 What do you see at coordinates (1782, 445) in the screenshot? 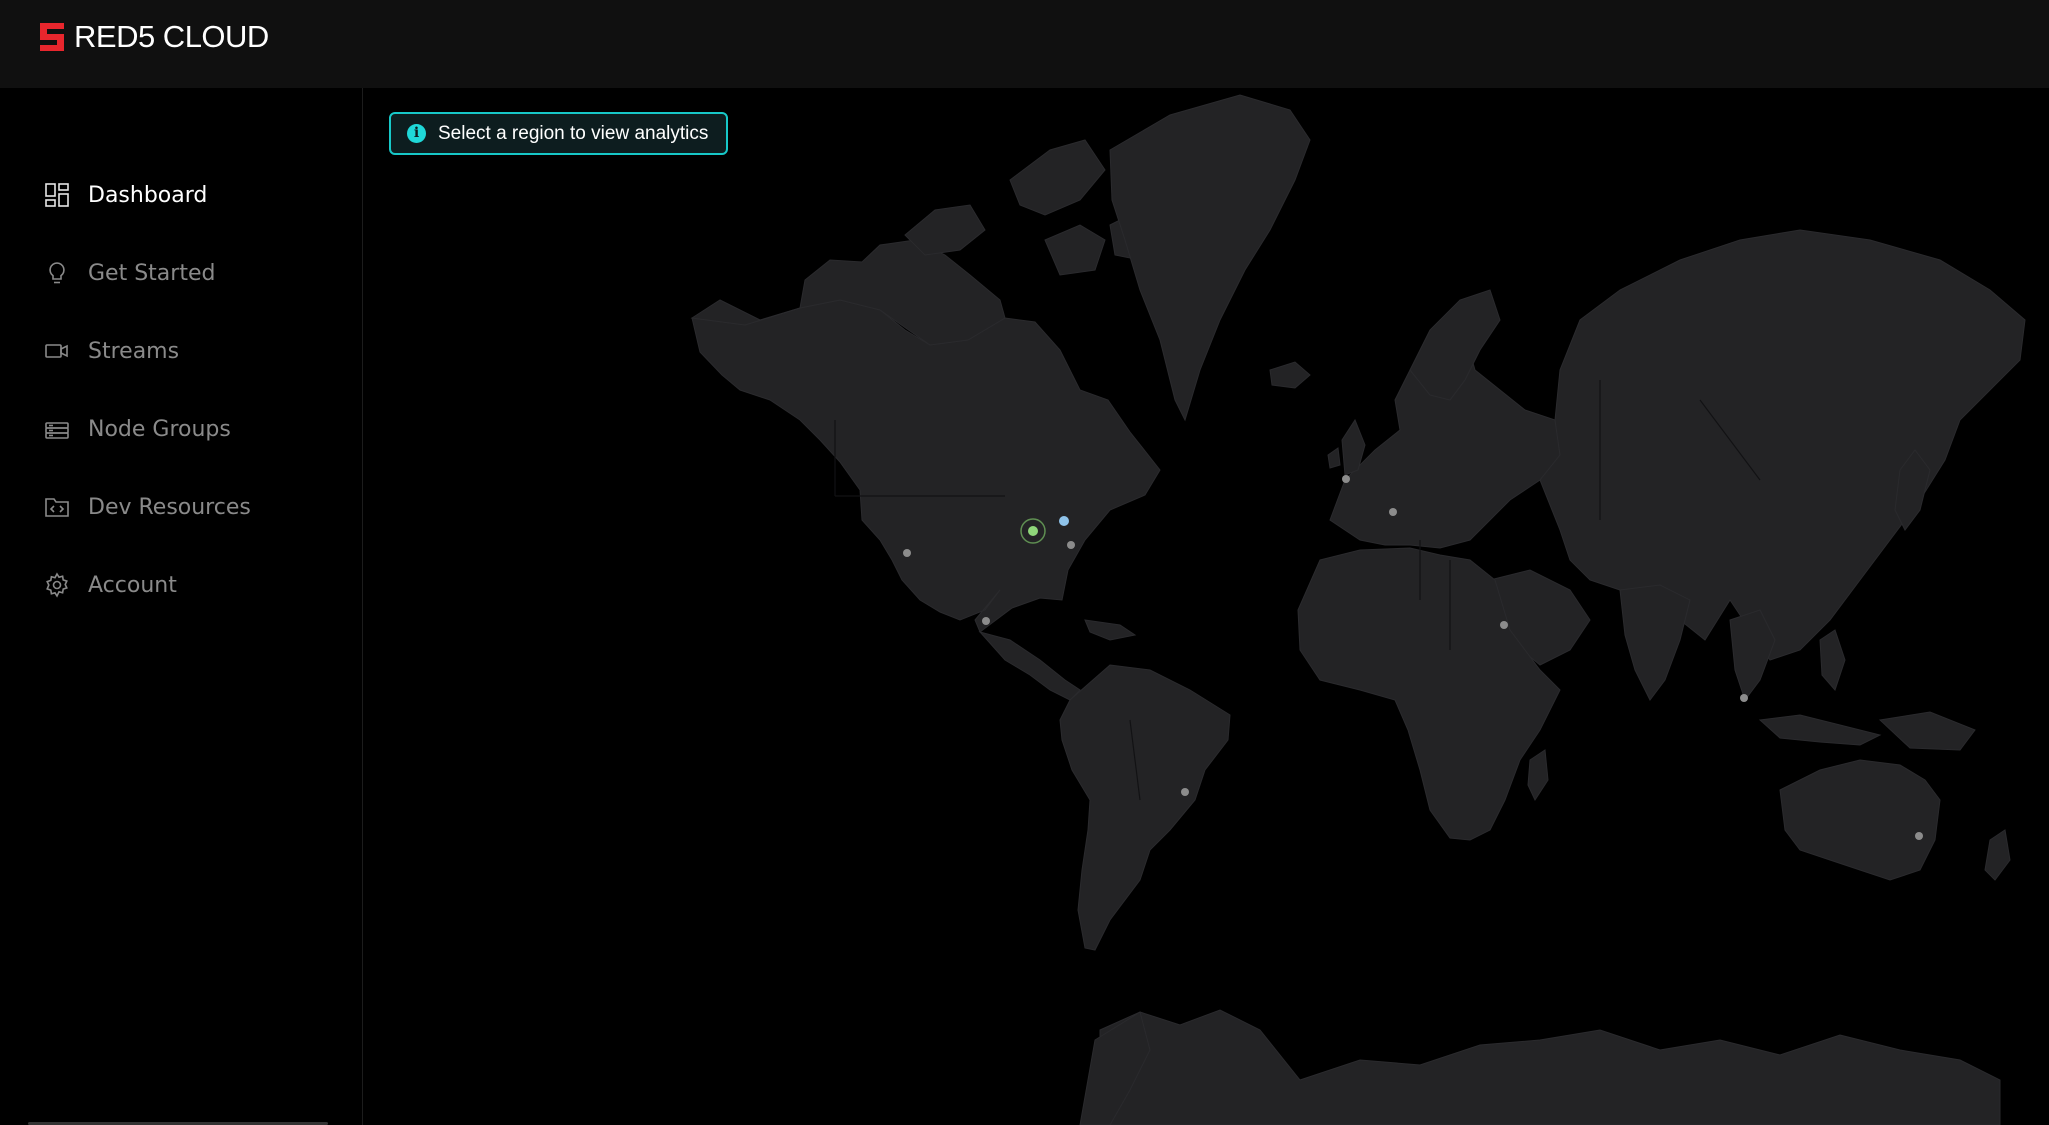
I see `region-asia` at bounding box center [1782, 445].